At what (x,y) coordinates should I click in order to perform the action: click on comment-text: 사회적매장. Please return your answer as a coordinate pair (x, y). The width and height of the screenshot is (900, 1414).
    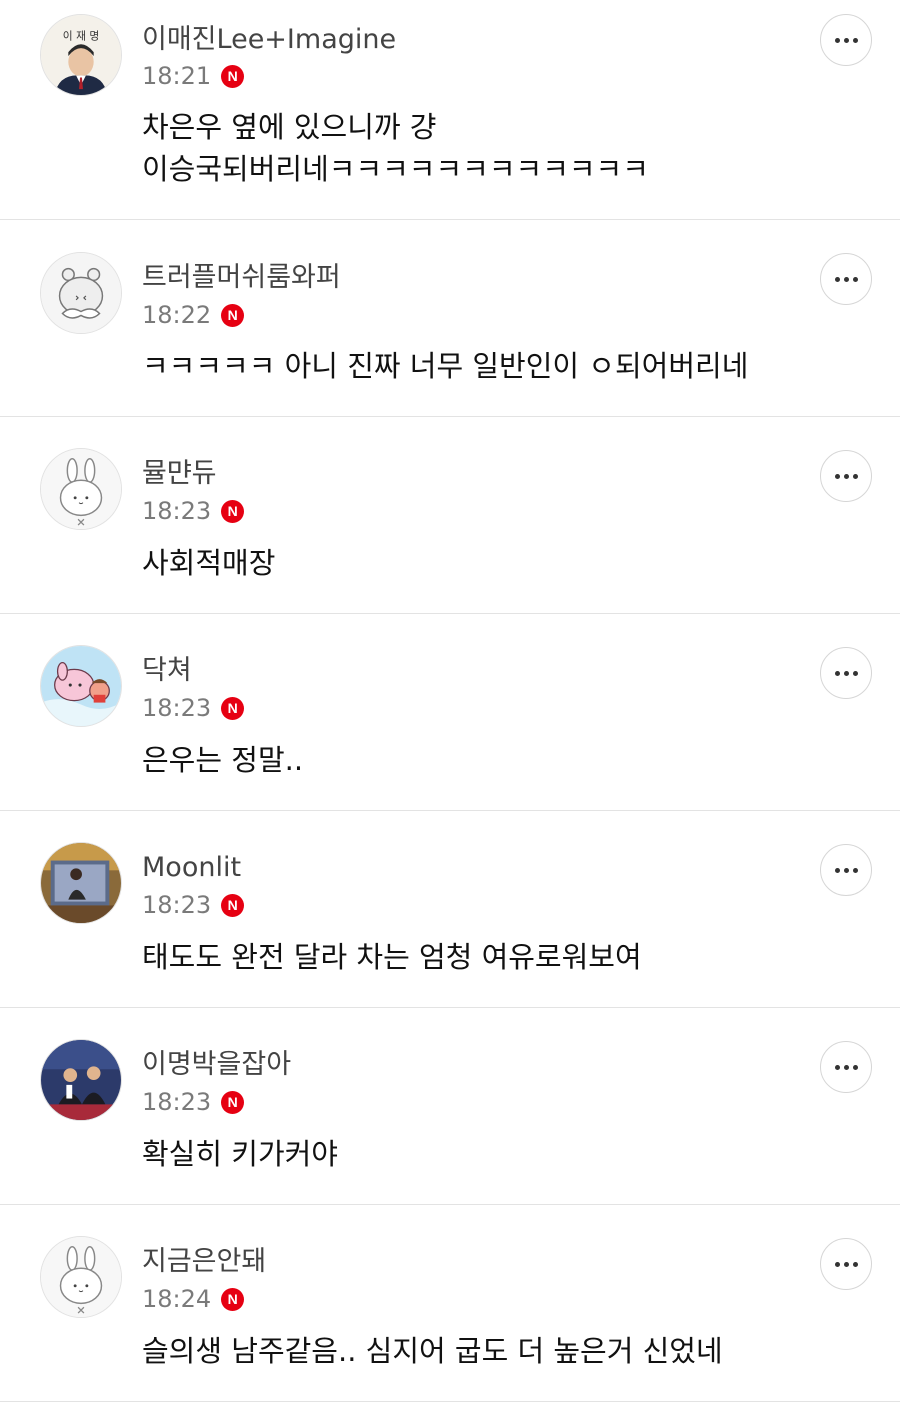
    Looking at the image, I should click on (209, 563).